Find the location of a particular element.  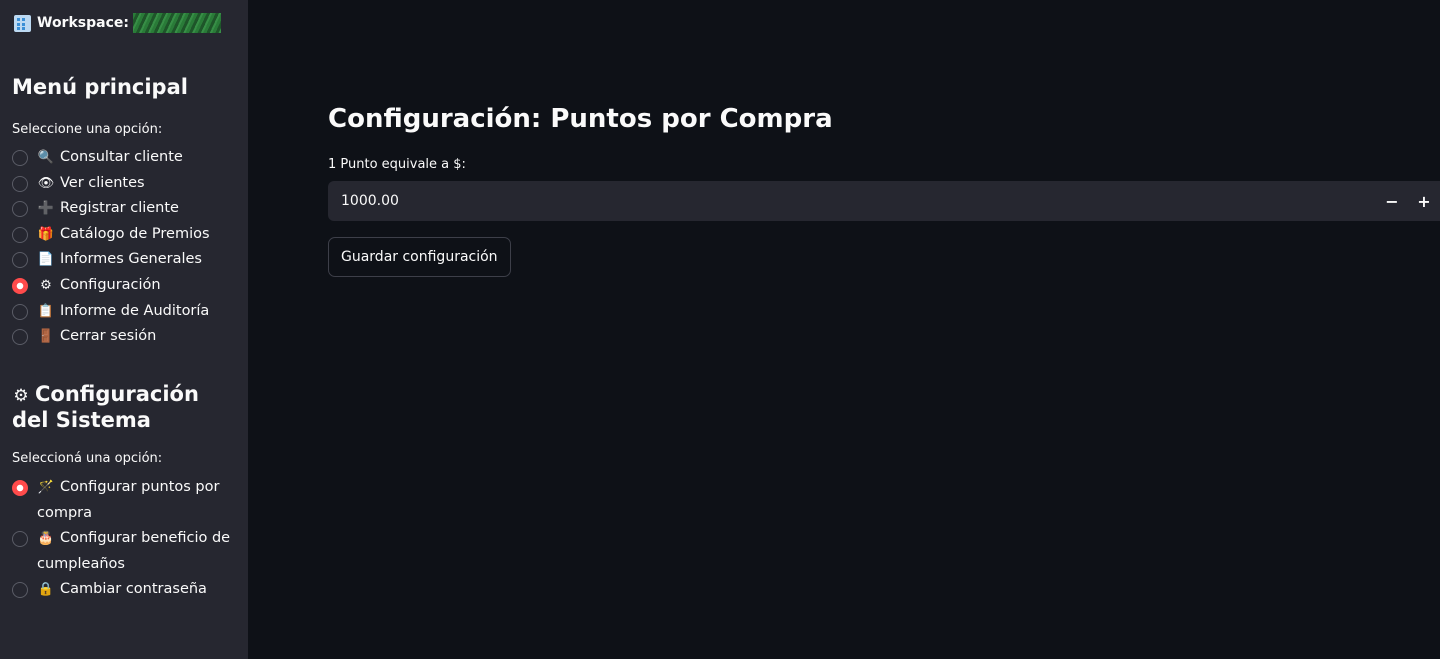

points-value-field is located at coordinates (852, 201).